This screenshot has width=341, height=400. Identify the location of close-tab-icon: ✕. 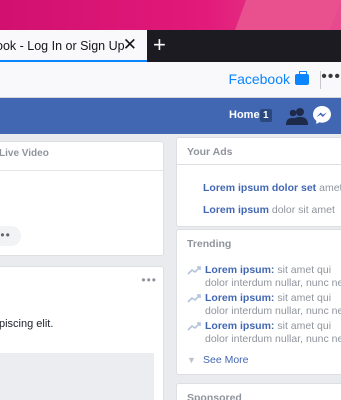
(130, 45).